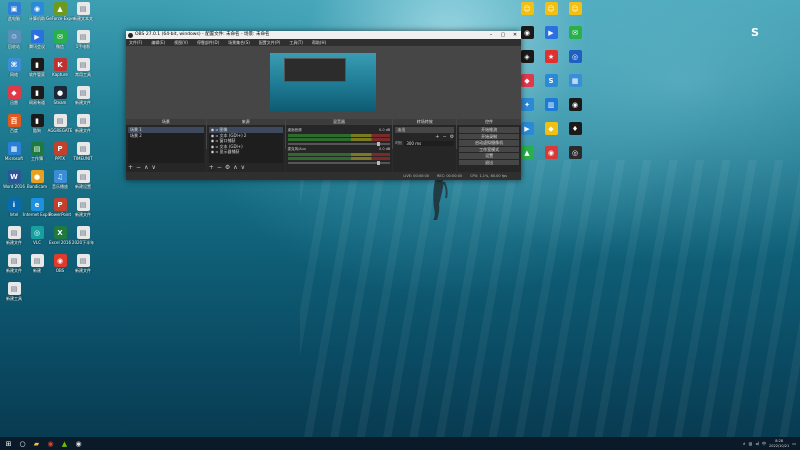  What do you see at coordinates (83, 11) in the screenshot?
I see `desktop-icon: ▤ 新建文本文` at bounding box center [83, 11].